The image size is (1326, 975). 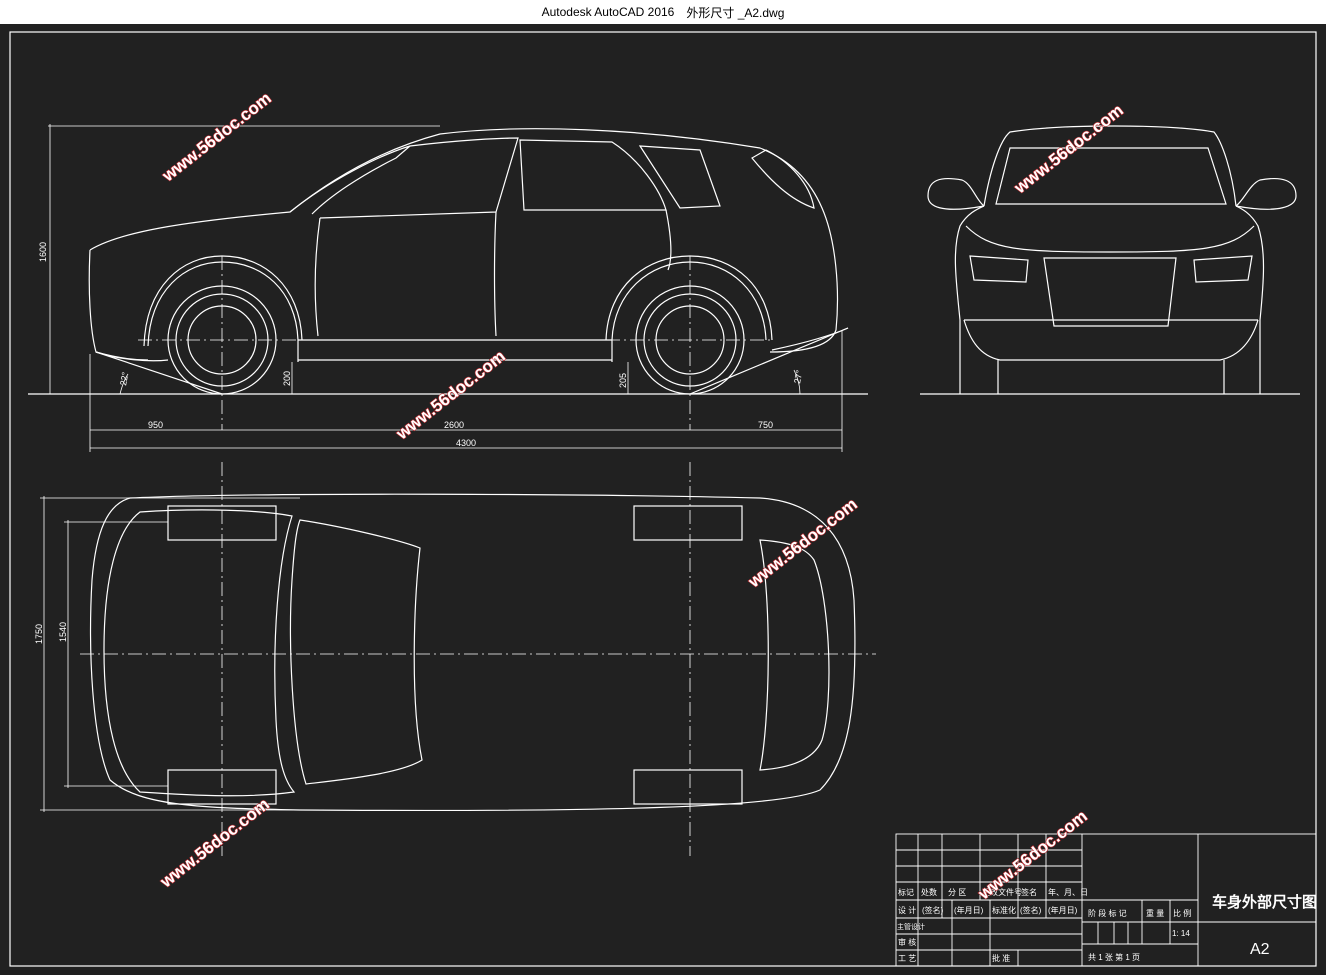 I want to click on tb-sheet-info: 共 1 张 第 1 页, so click(x=1114, y=957).